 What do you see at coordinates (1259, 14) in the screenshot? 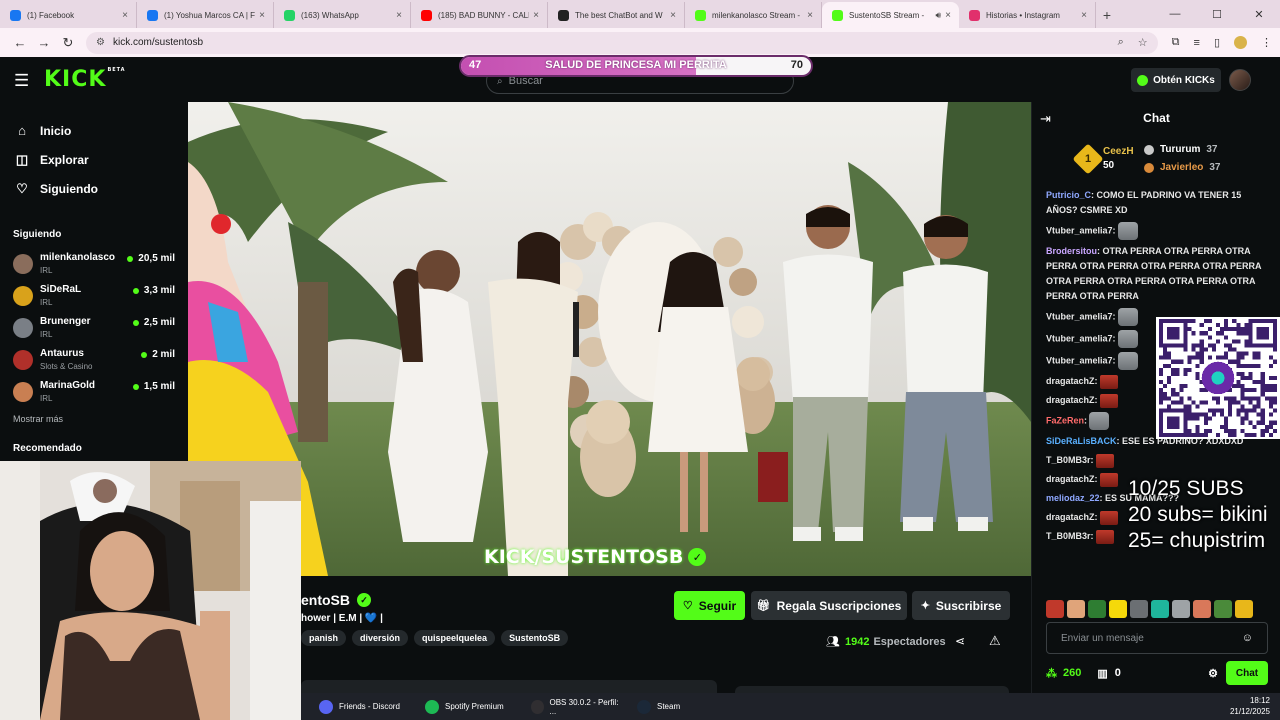
I see `close-window-icon: ✕` at bounding box center [1259, 14].